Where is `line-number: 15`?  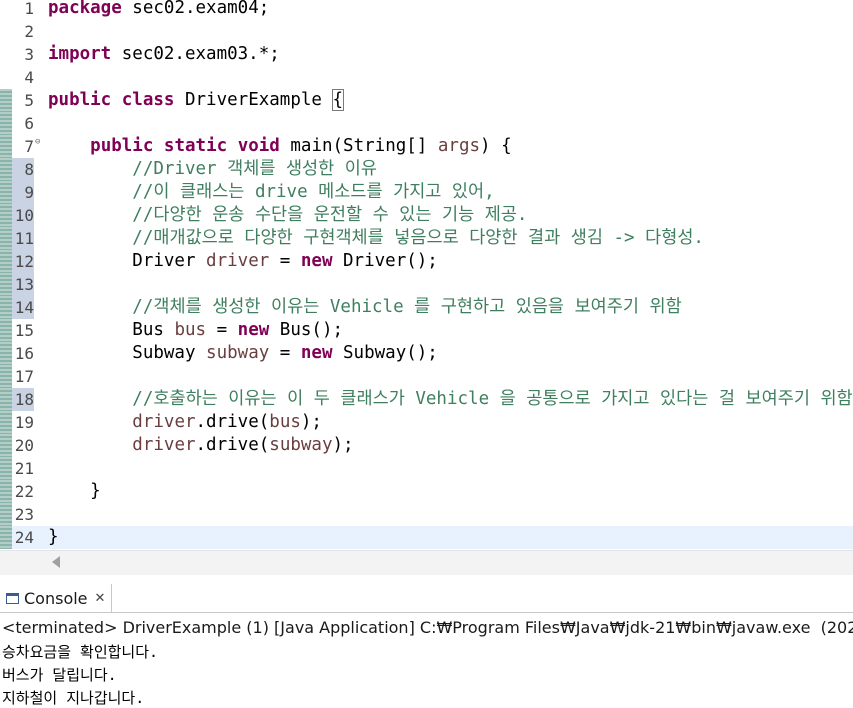
line-number: 15 is located at coordinates (24, 330).